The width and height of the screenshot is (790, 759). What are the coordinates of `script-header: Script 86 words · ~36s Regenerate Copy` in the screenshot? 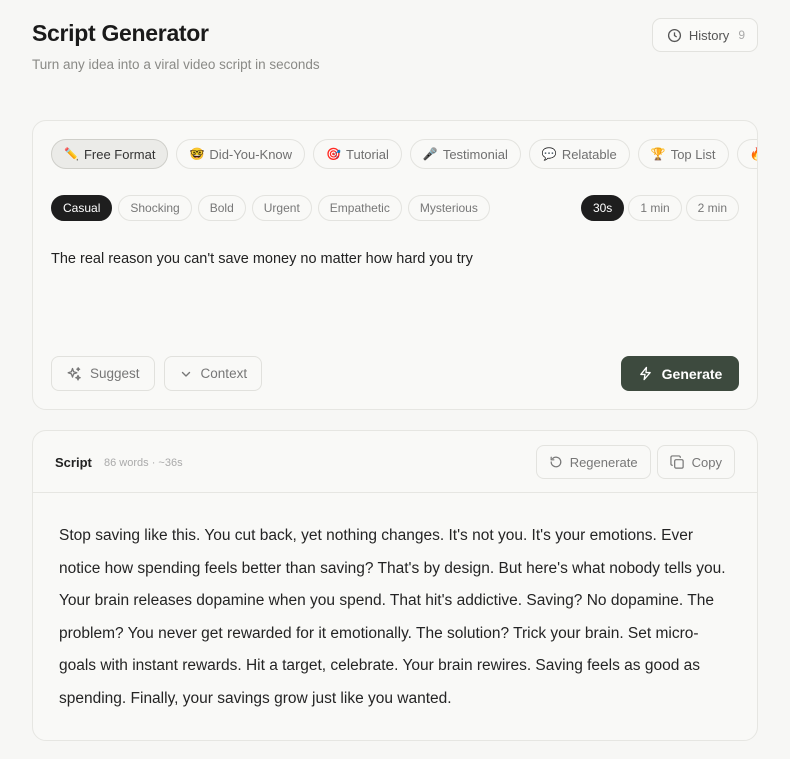 It's located at (395, 462).